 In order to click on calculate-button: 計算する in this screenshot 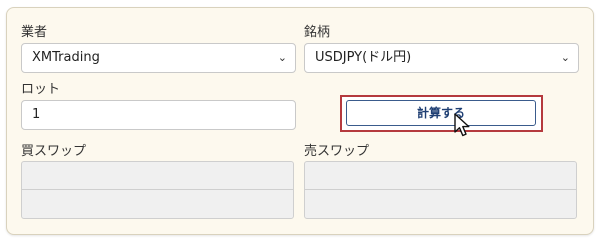, I will do `click(441, 113)`.